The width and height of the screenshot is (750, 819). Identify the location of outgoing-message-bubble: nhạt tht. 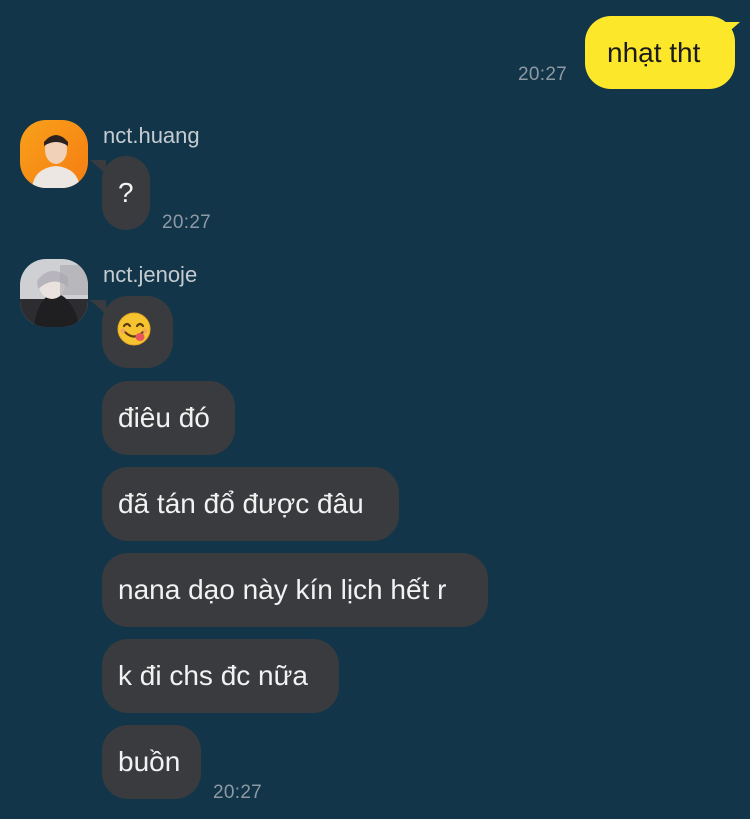
(660, 52).